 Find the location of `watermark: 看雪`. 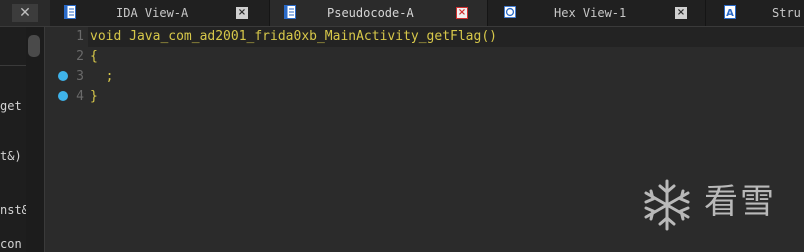

watermark: 看雪 is located at coordinates (715, 204).